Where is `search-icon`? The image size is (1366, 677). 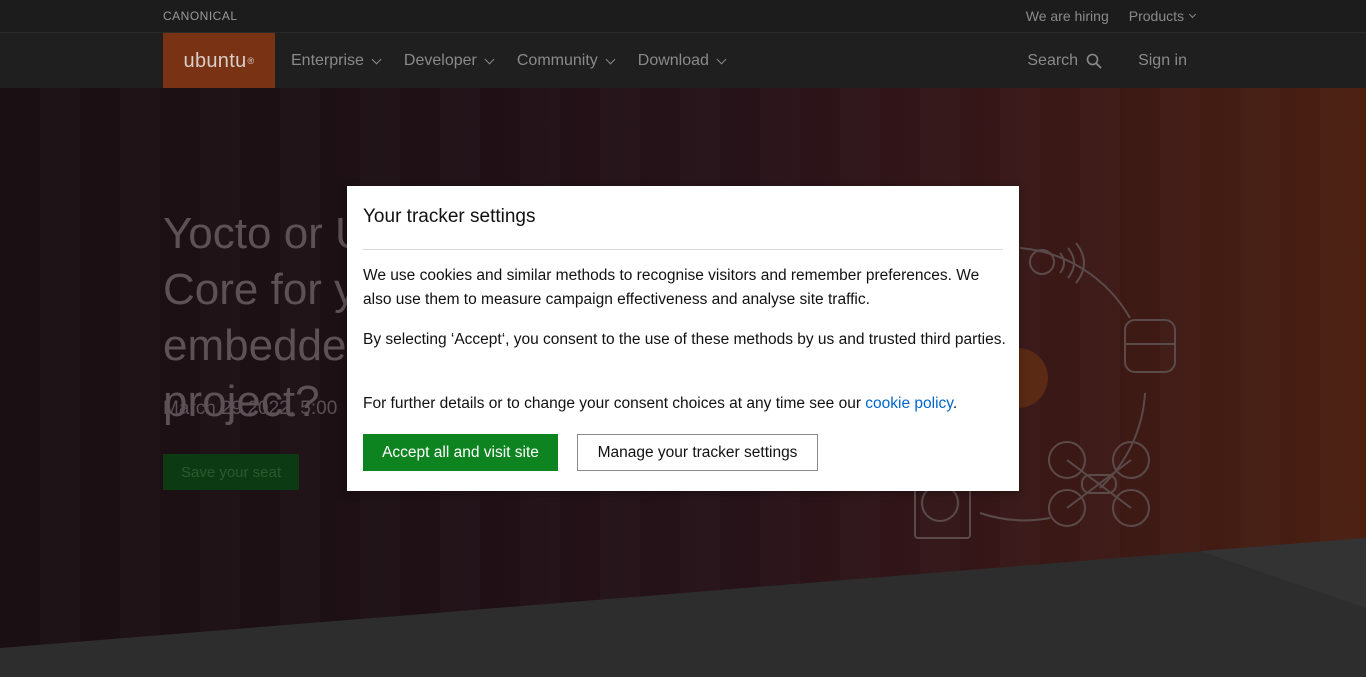
search-icon is located at coordinates (1094, 61).